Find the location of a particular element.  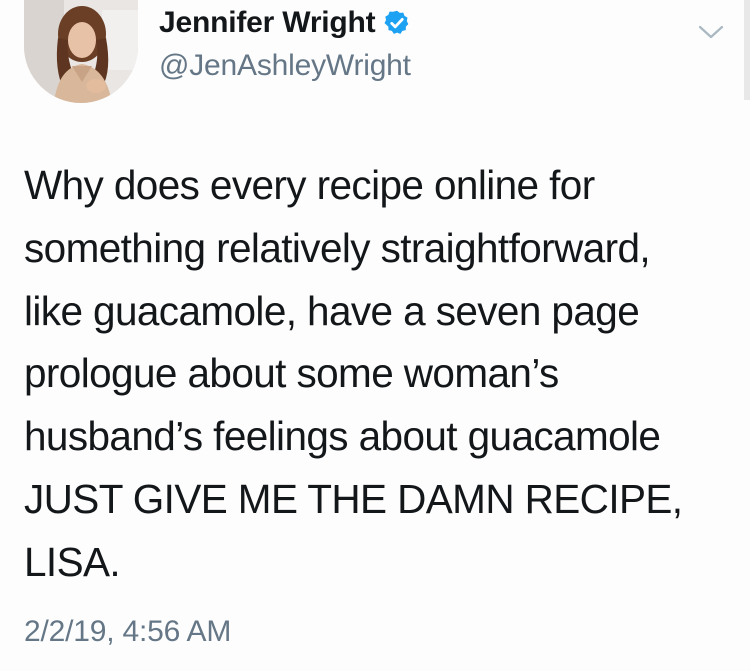

tweet-line: Why does every recipe online for is located at coordinates (309, 185).